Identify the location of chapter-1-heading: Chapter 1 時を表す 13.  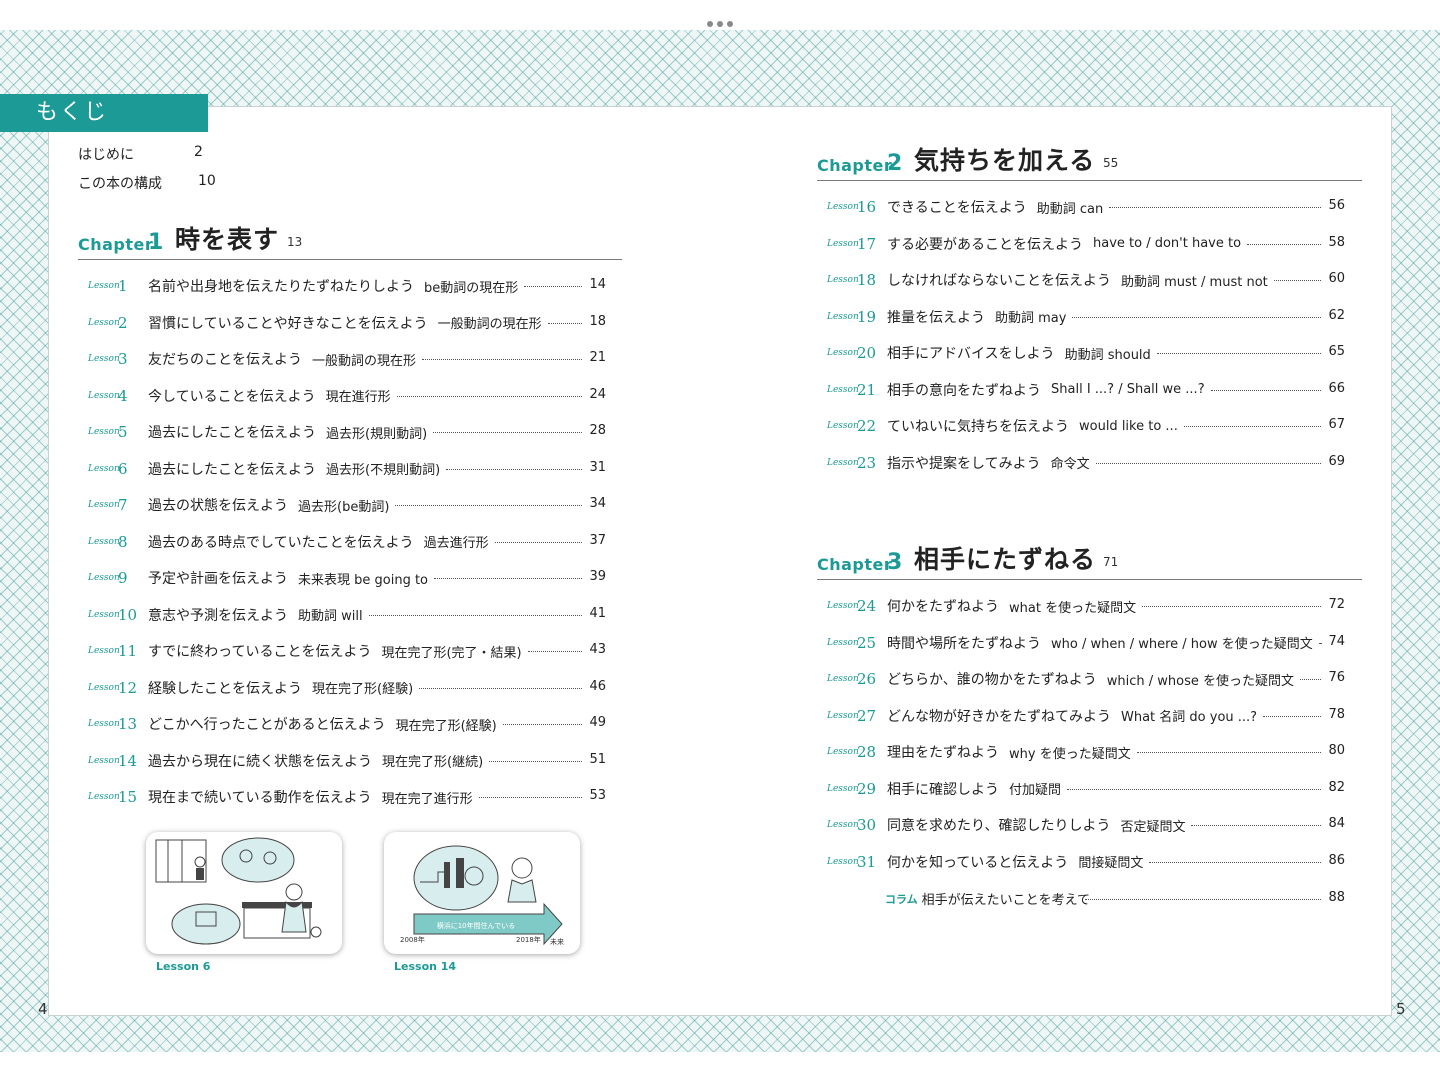
(350, 241).